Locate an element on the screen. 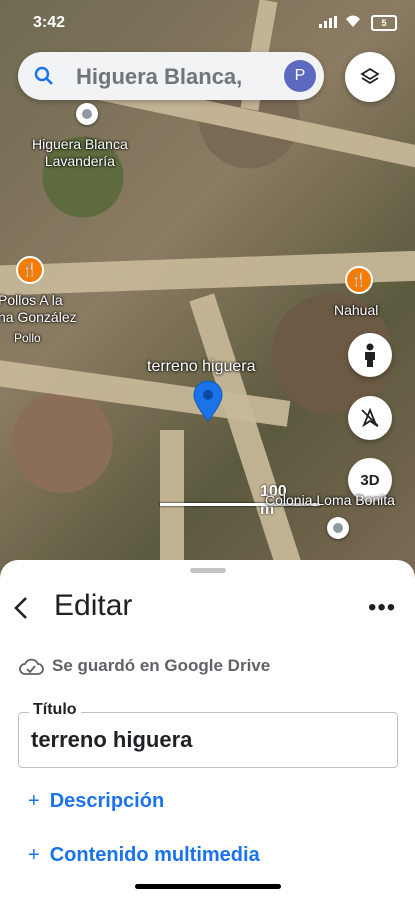 This screenshot has width=415, height=900. battery-indicator: 5 is located at coordinates (384, 23).